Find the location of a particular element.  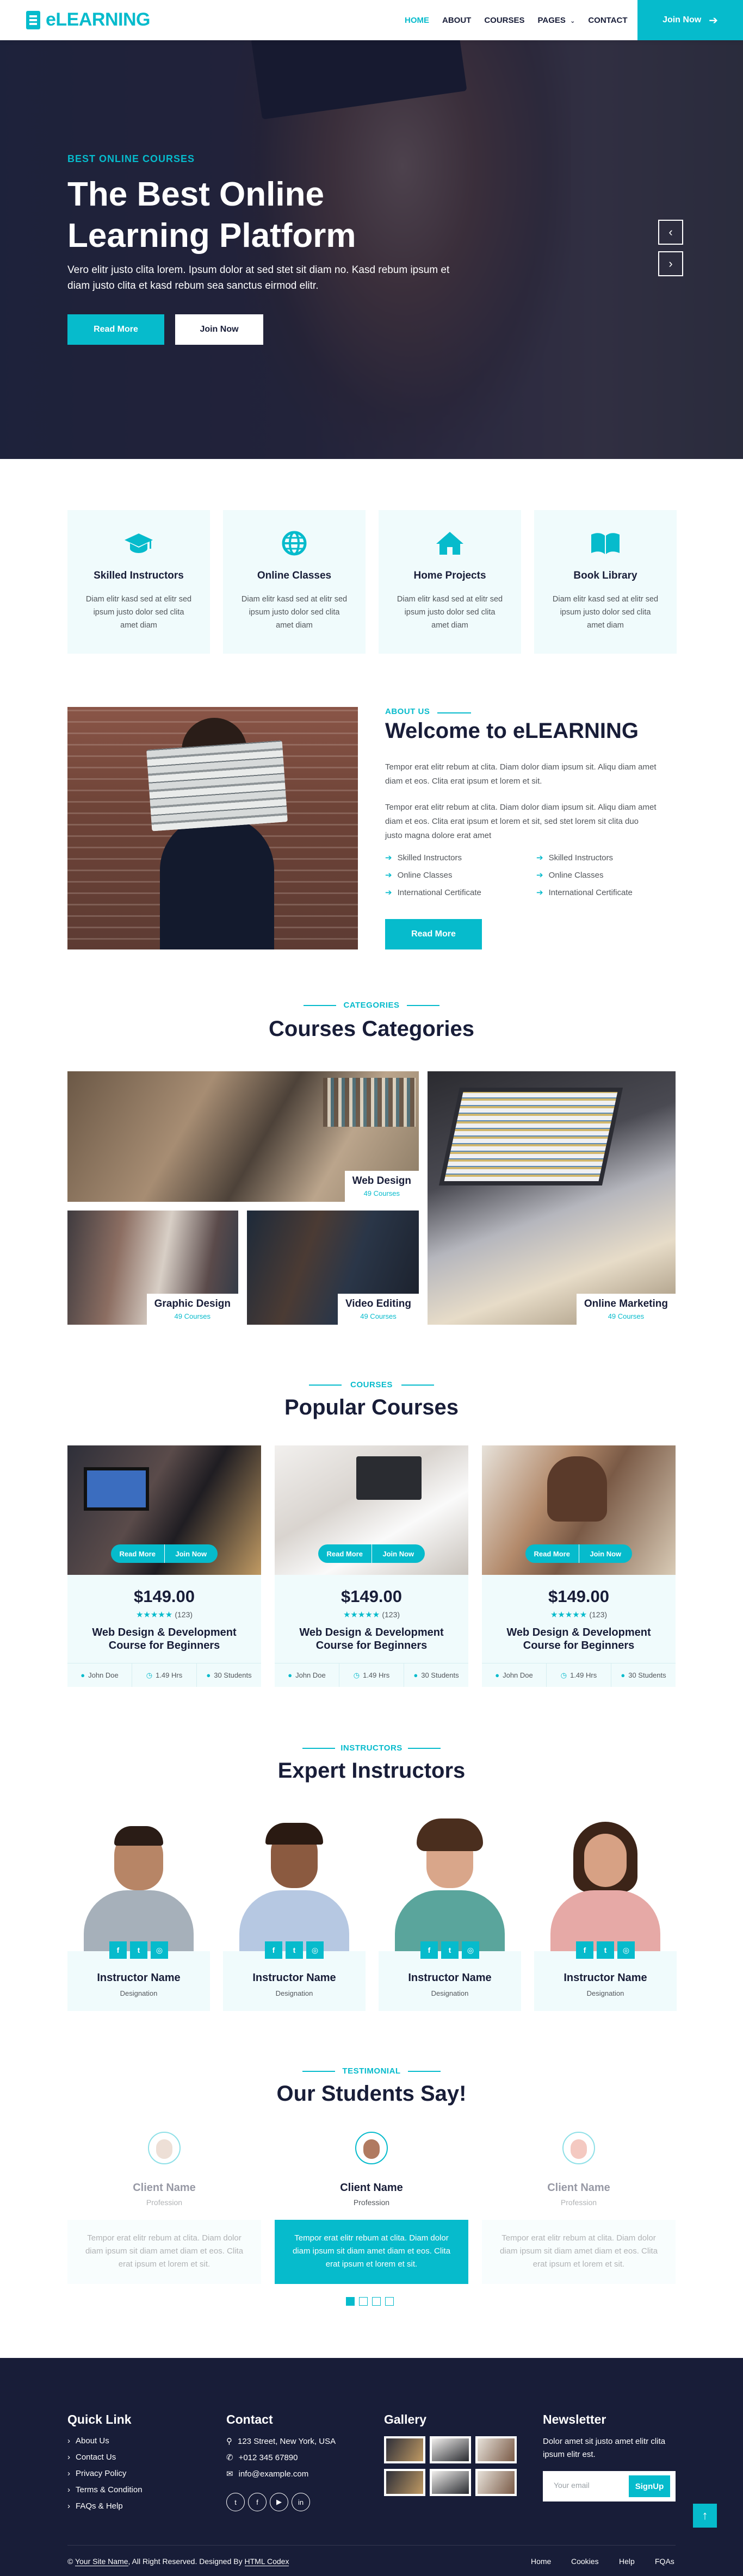

footer-menu-fqas: FQAs is located at coordinates (664, 2561).